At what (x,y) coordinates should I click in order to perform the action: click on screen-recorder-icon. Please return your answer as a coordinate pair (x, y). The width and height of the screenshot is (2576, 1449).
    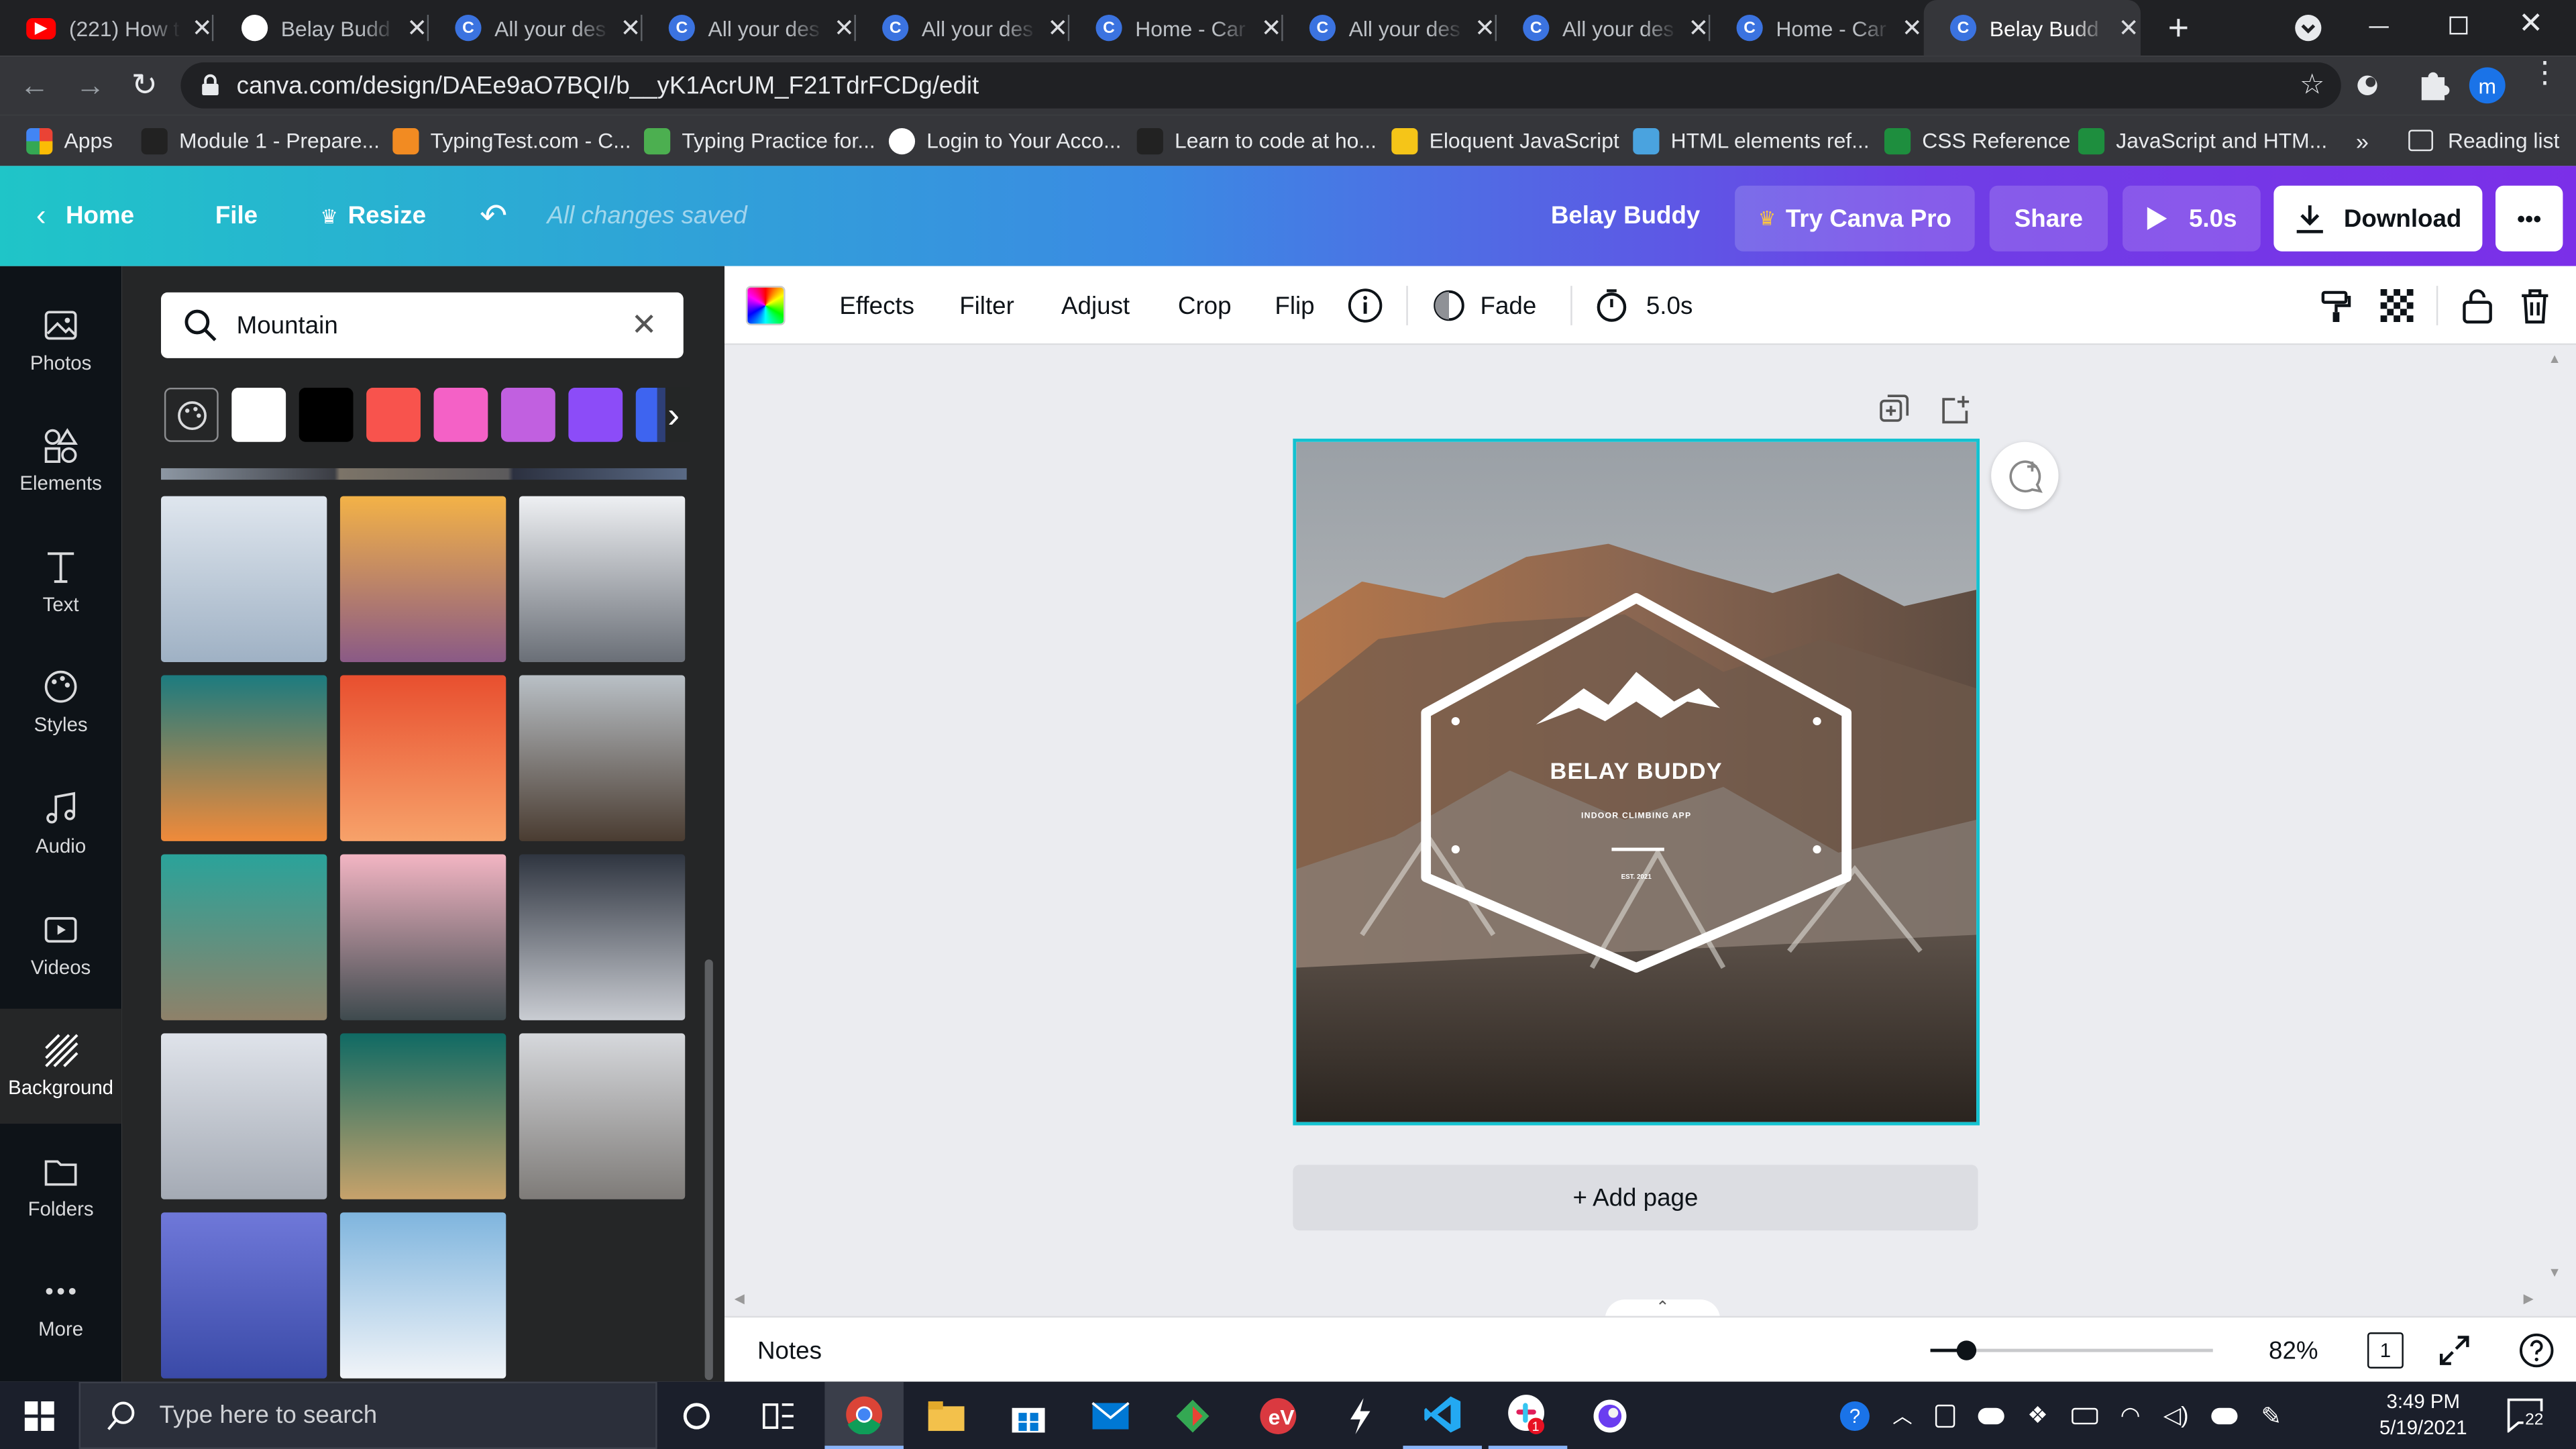
    Looking at the image, I should click on (1610, 1415).